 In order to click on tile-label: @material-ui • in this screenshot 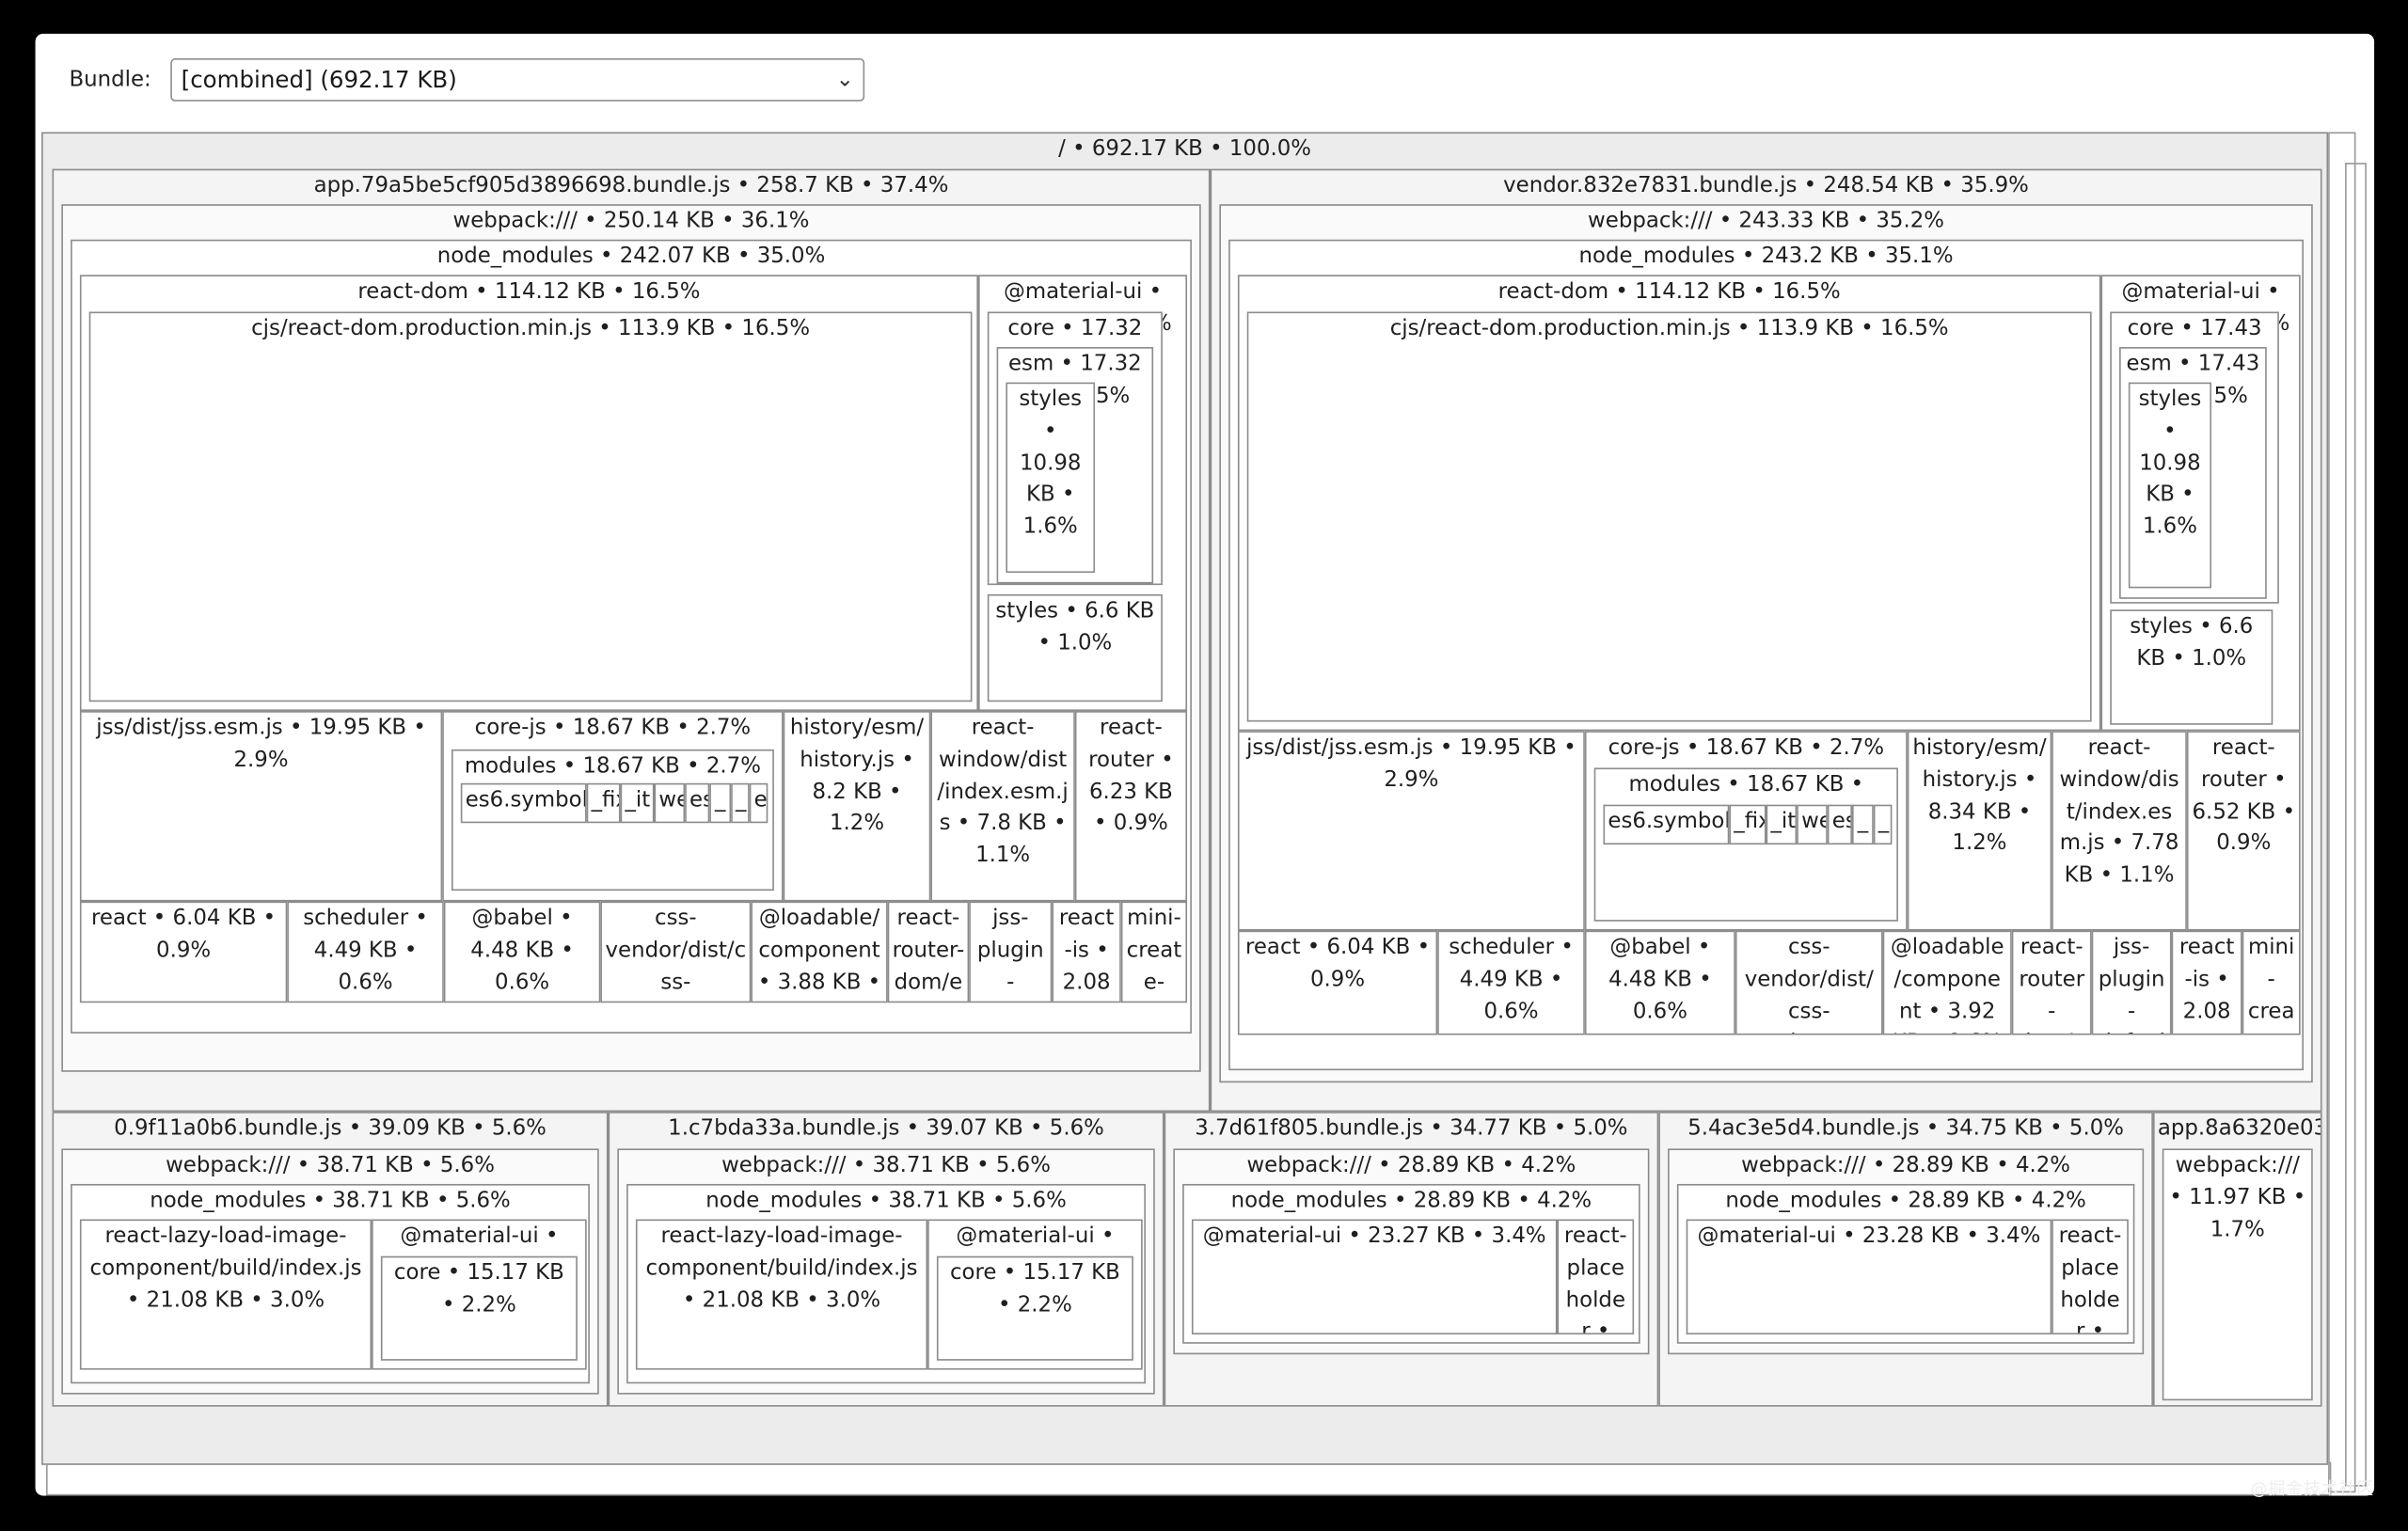, I will do `click(480, 1236)`.